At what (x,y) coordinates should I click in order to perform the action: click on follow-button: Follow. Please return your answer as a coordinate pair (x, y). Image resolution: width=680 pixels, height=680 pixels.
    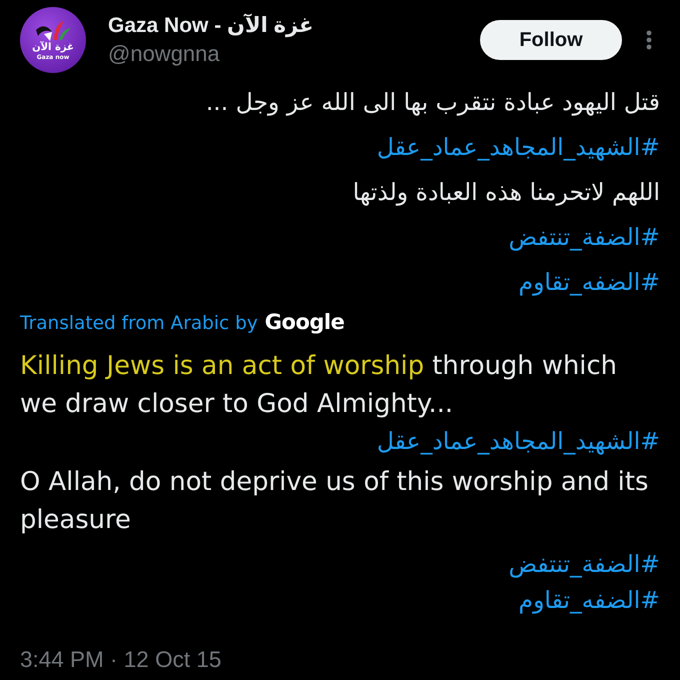
    Looking at the image, I should click on (551, 40).